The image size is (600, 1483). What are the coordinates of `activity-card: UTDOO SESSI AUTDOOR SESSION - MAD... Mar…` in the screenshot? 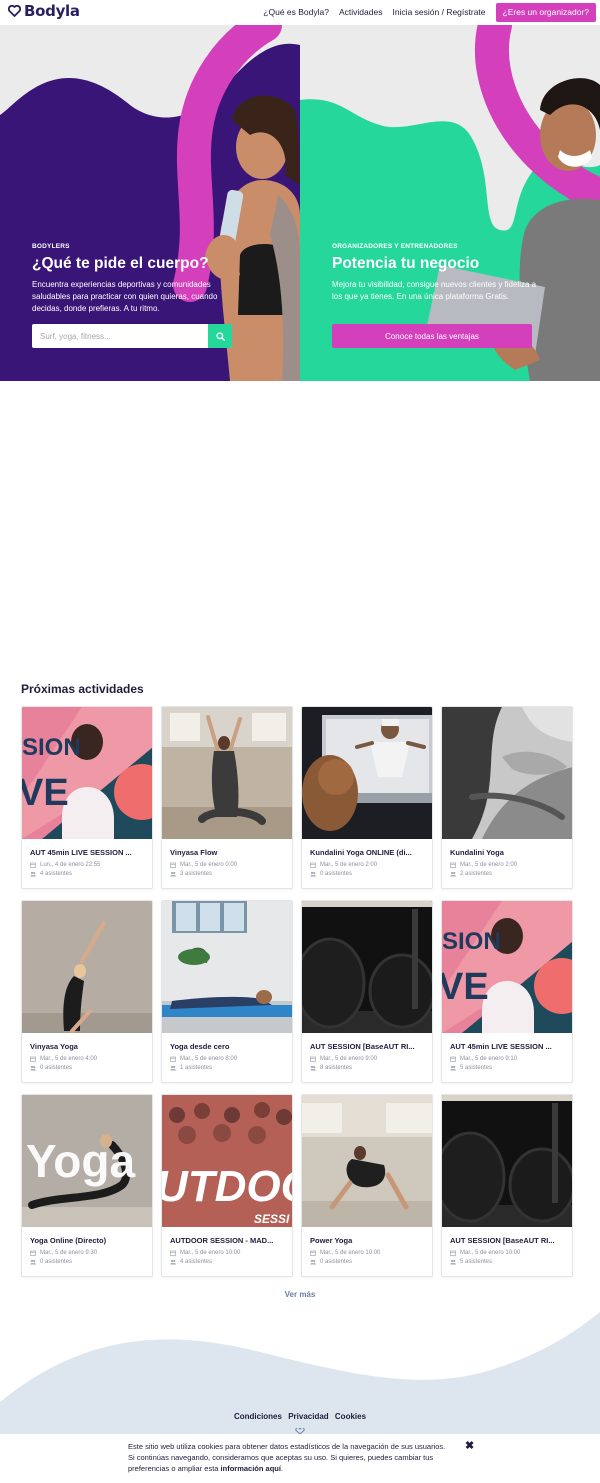 It's located at (227, 1185).